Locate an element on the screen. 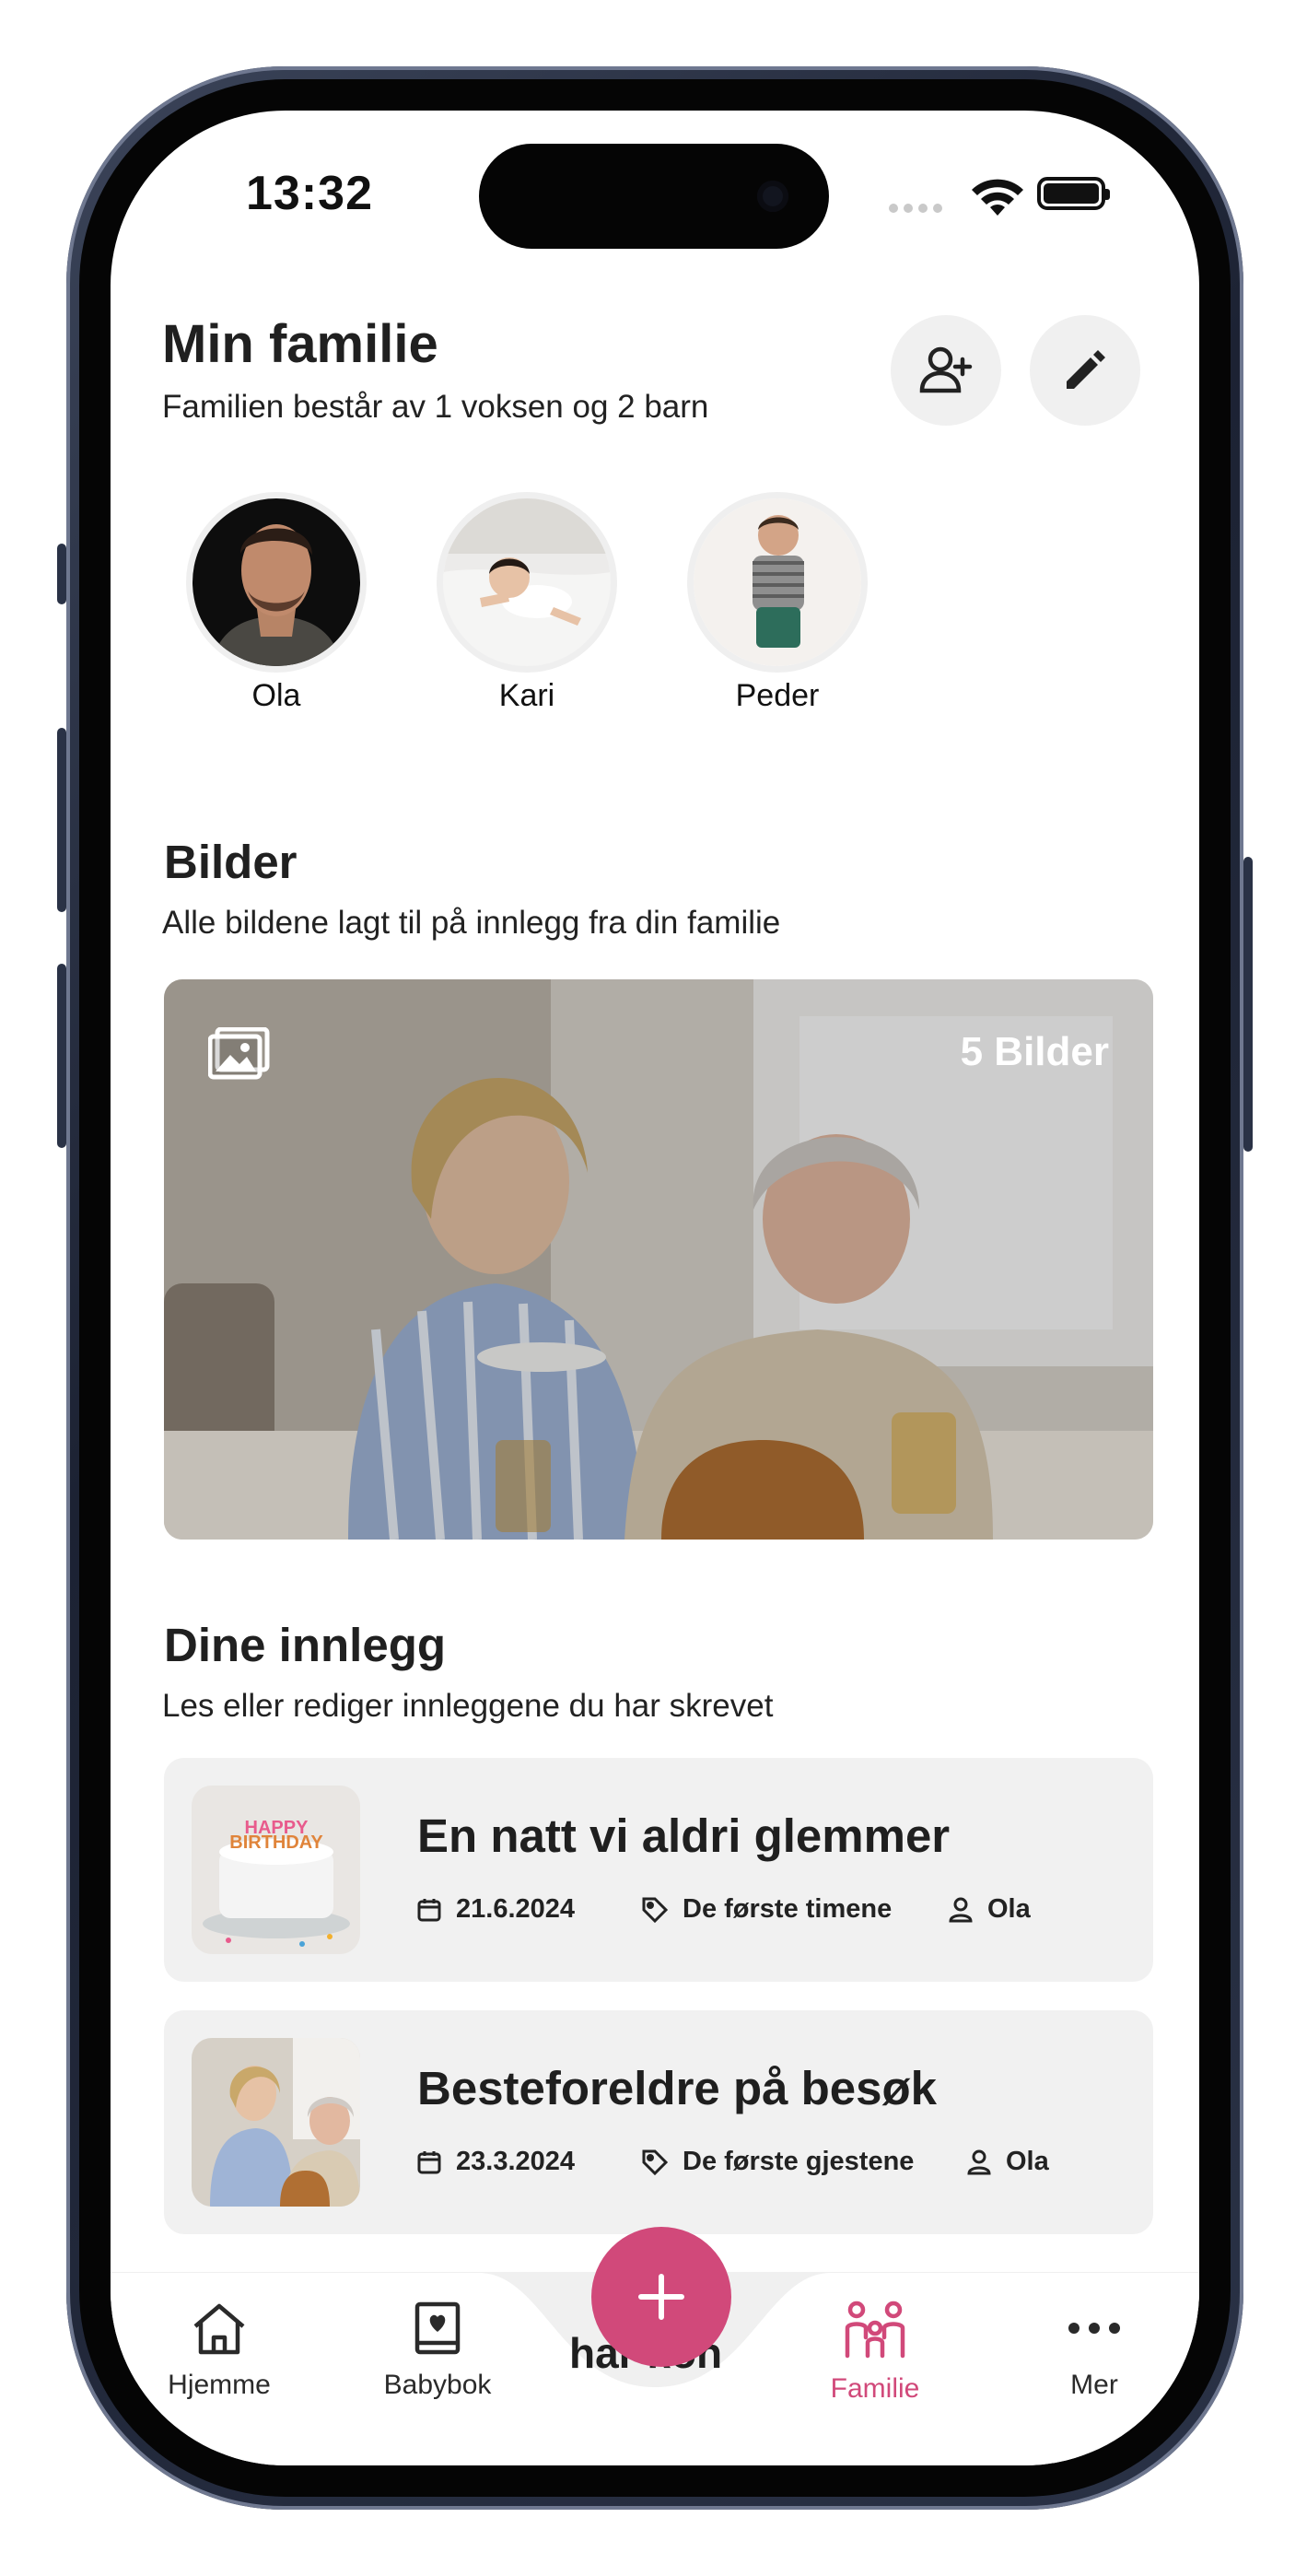 The image size is (1307, 2576). tab-more: Mer is located at coordinates (1094, 2351).